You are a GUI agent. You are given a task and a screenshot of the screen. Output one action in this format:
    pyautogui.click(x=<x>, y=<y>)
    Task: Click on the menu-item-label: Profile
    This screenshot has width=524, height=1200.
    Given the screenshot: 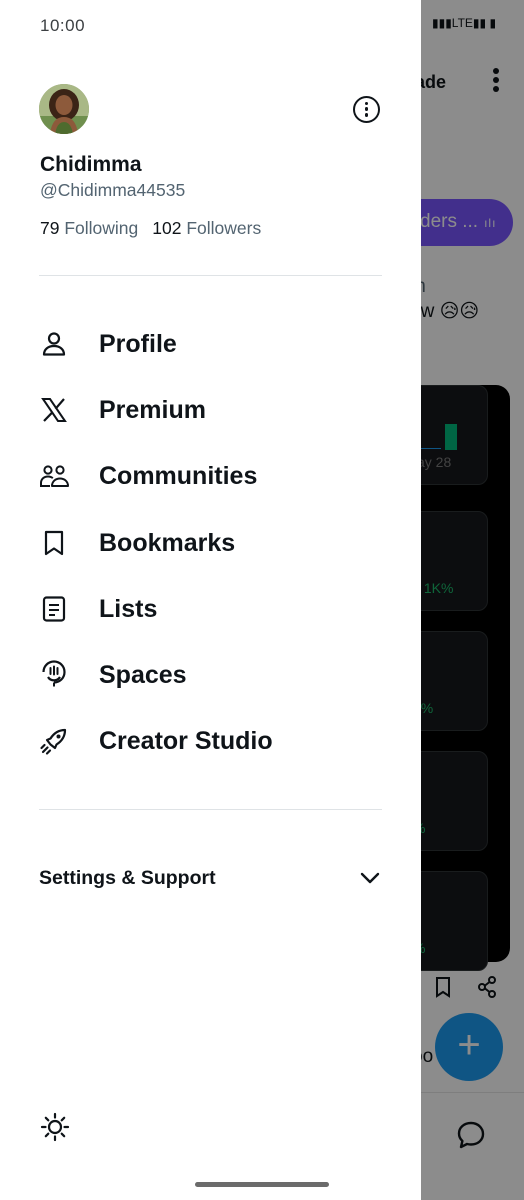 What is the action you would take?
    pyautogui.click(x=138, y=343)
    